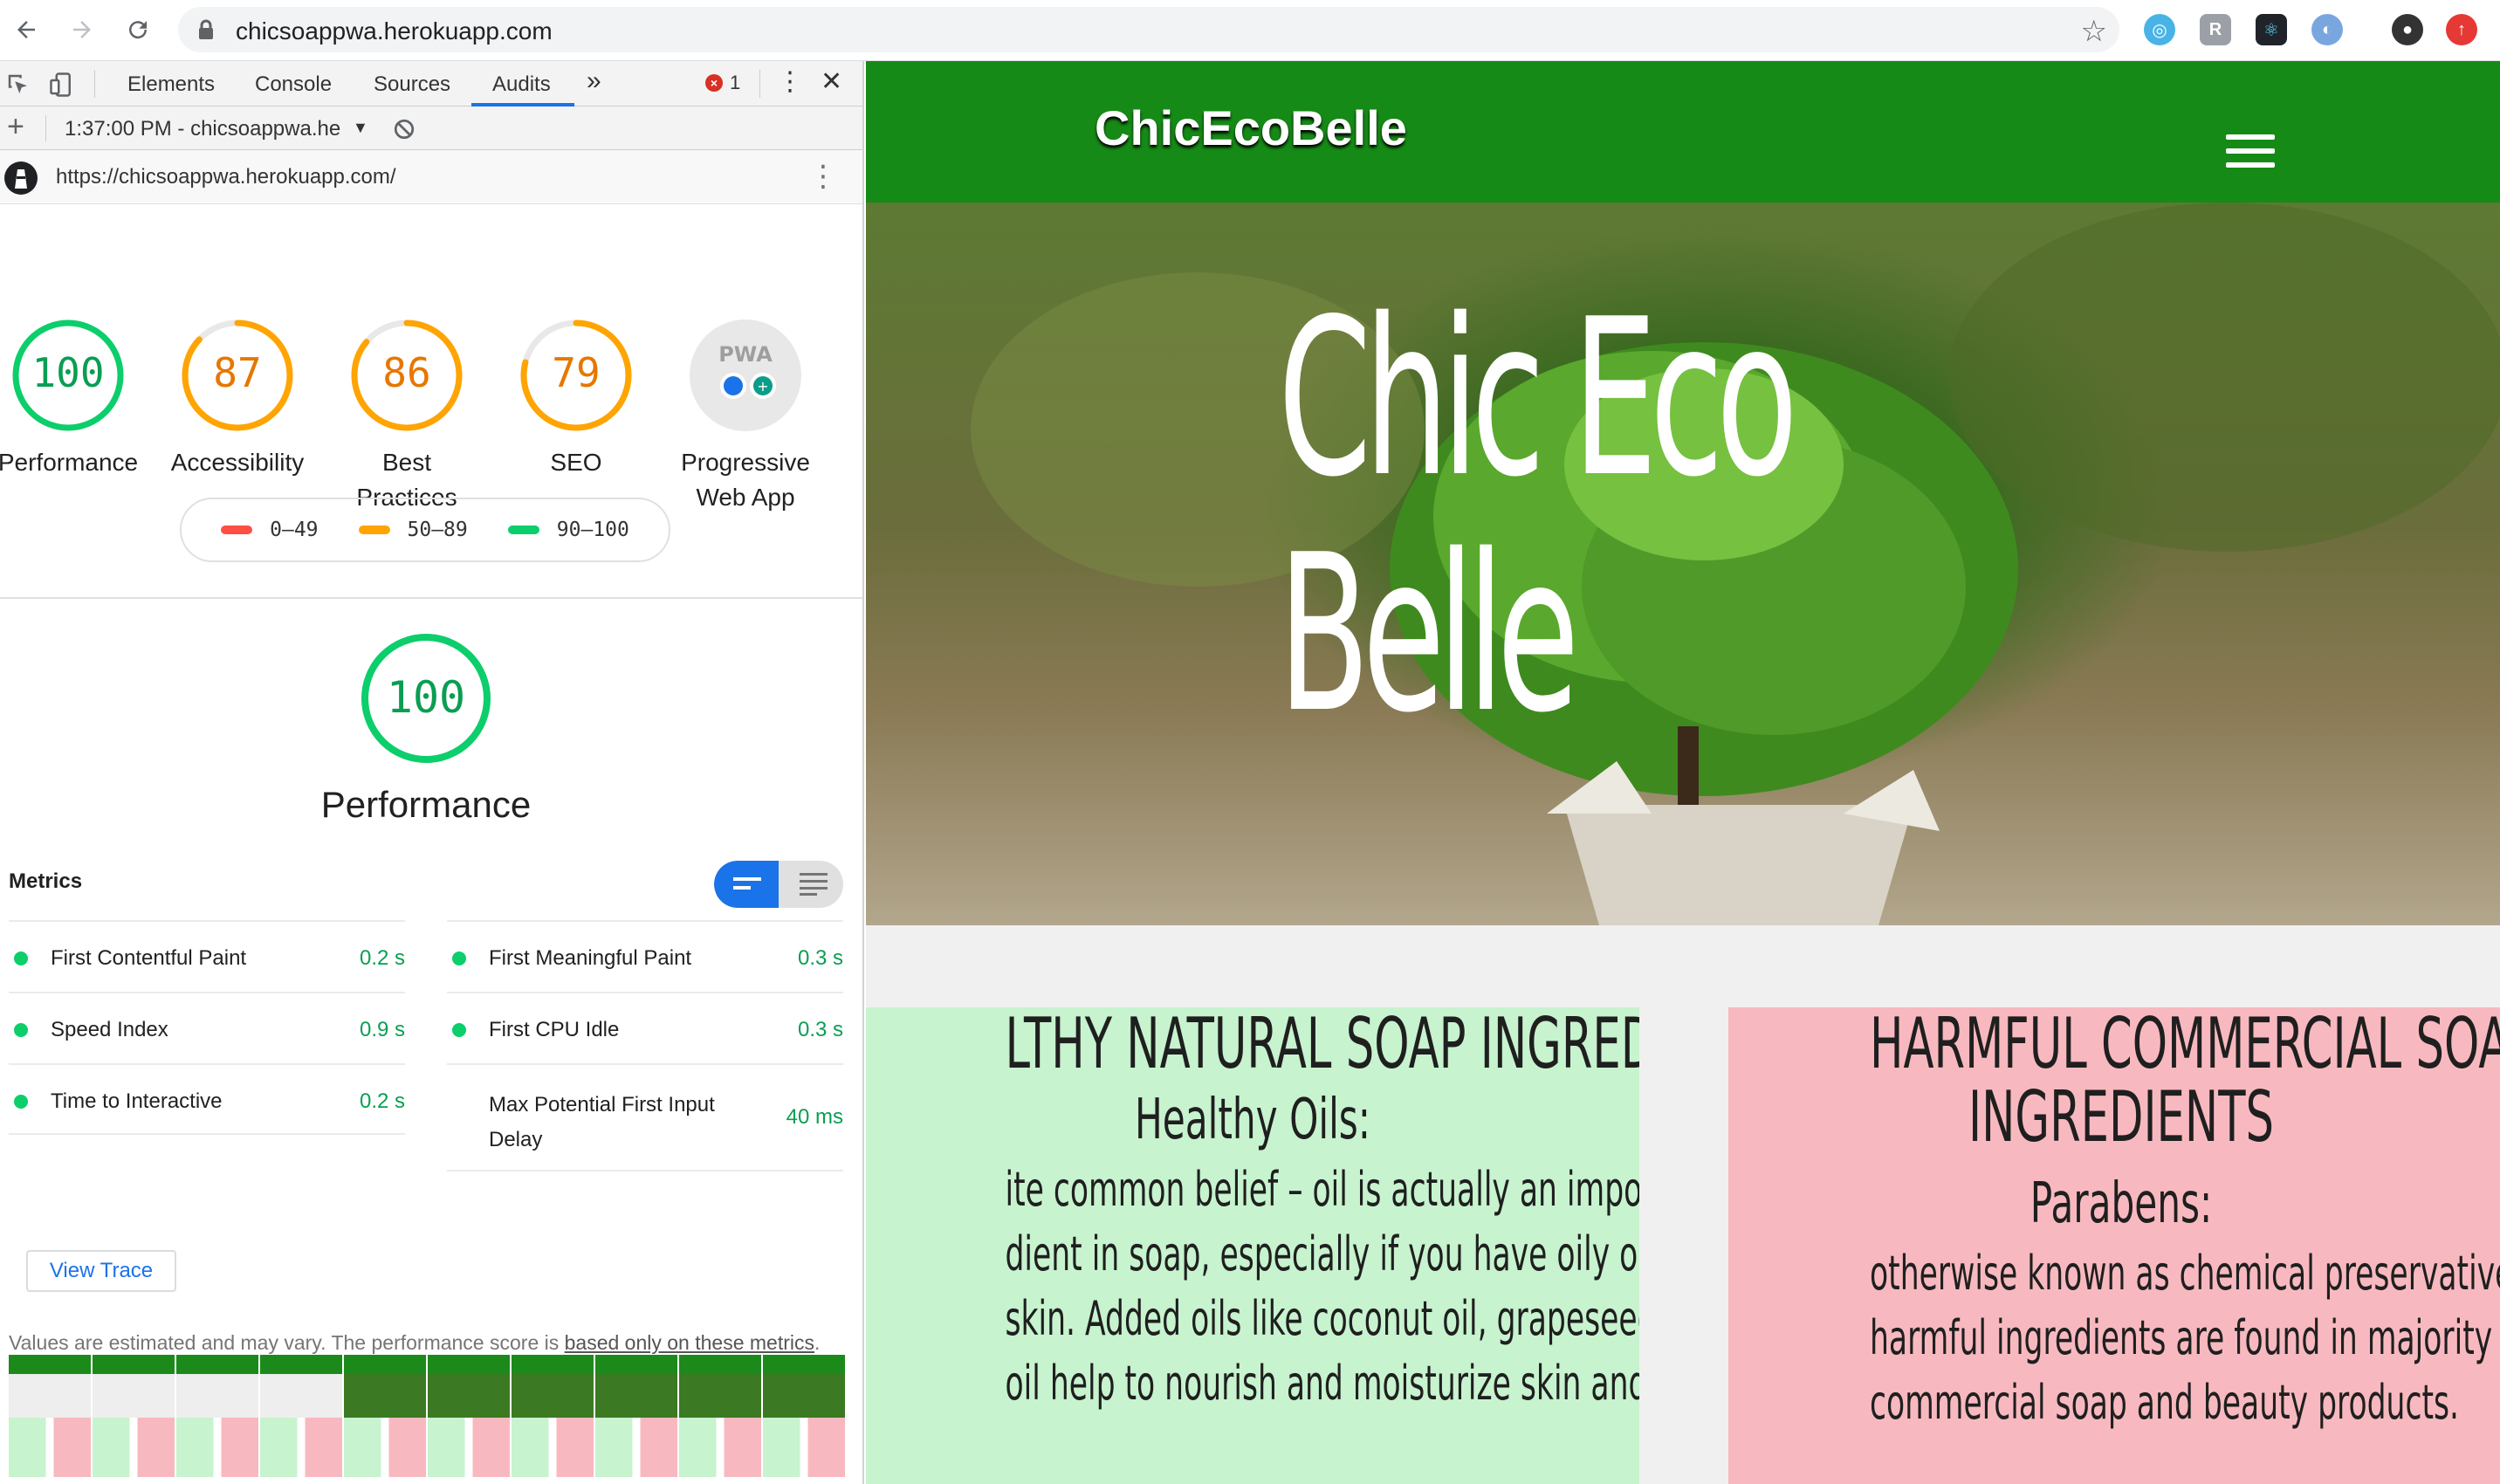  What do you see at coordinates (576, 399) in the screenshot?
I see `gauge-seo: 79 SEO` at bounding box center [576, 399].